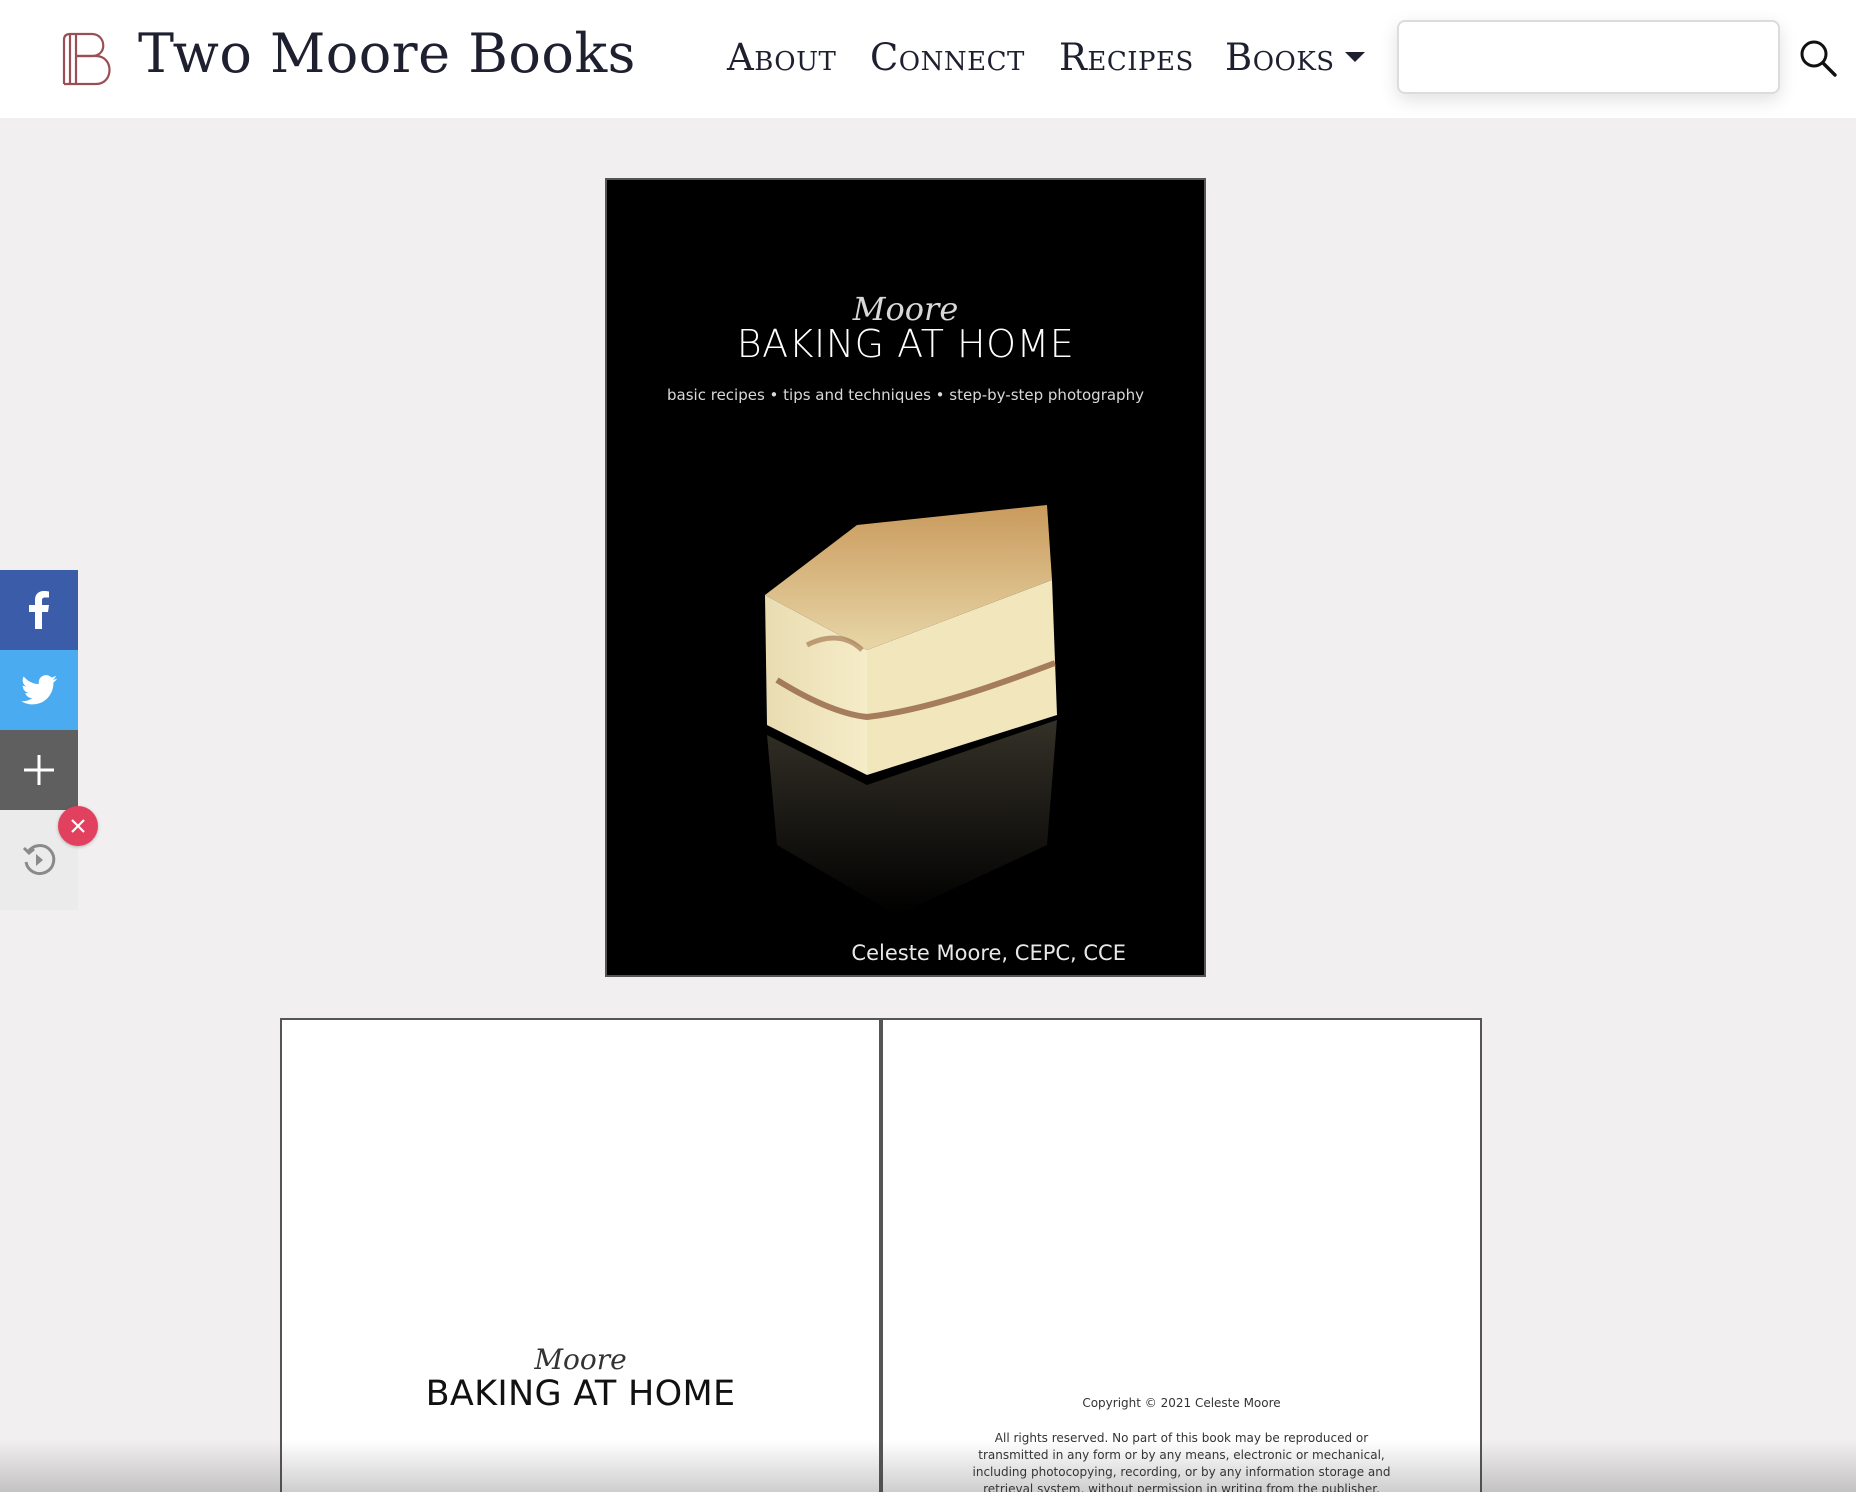 The height and width of the screenshot is (1492, 1856). I want to click on nav-books-dropdown: Books, so click(1295, 57).